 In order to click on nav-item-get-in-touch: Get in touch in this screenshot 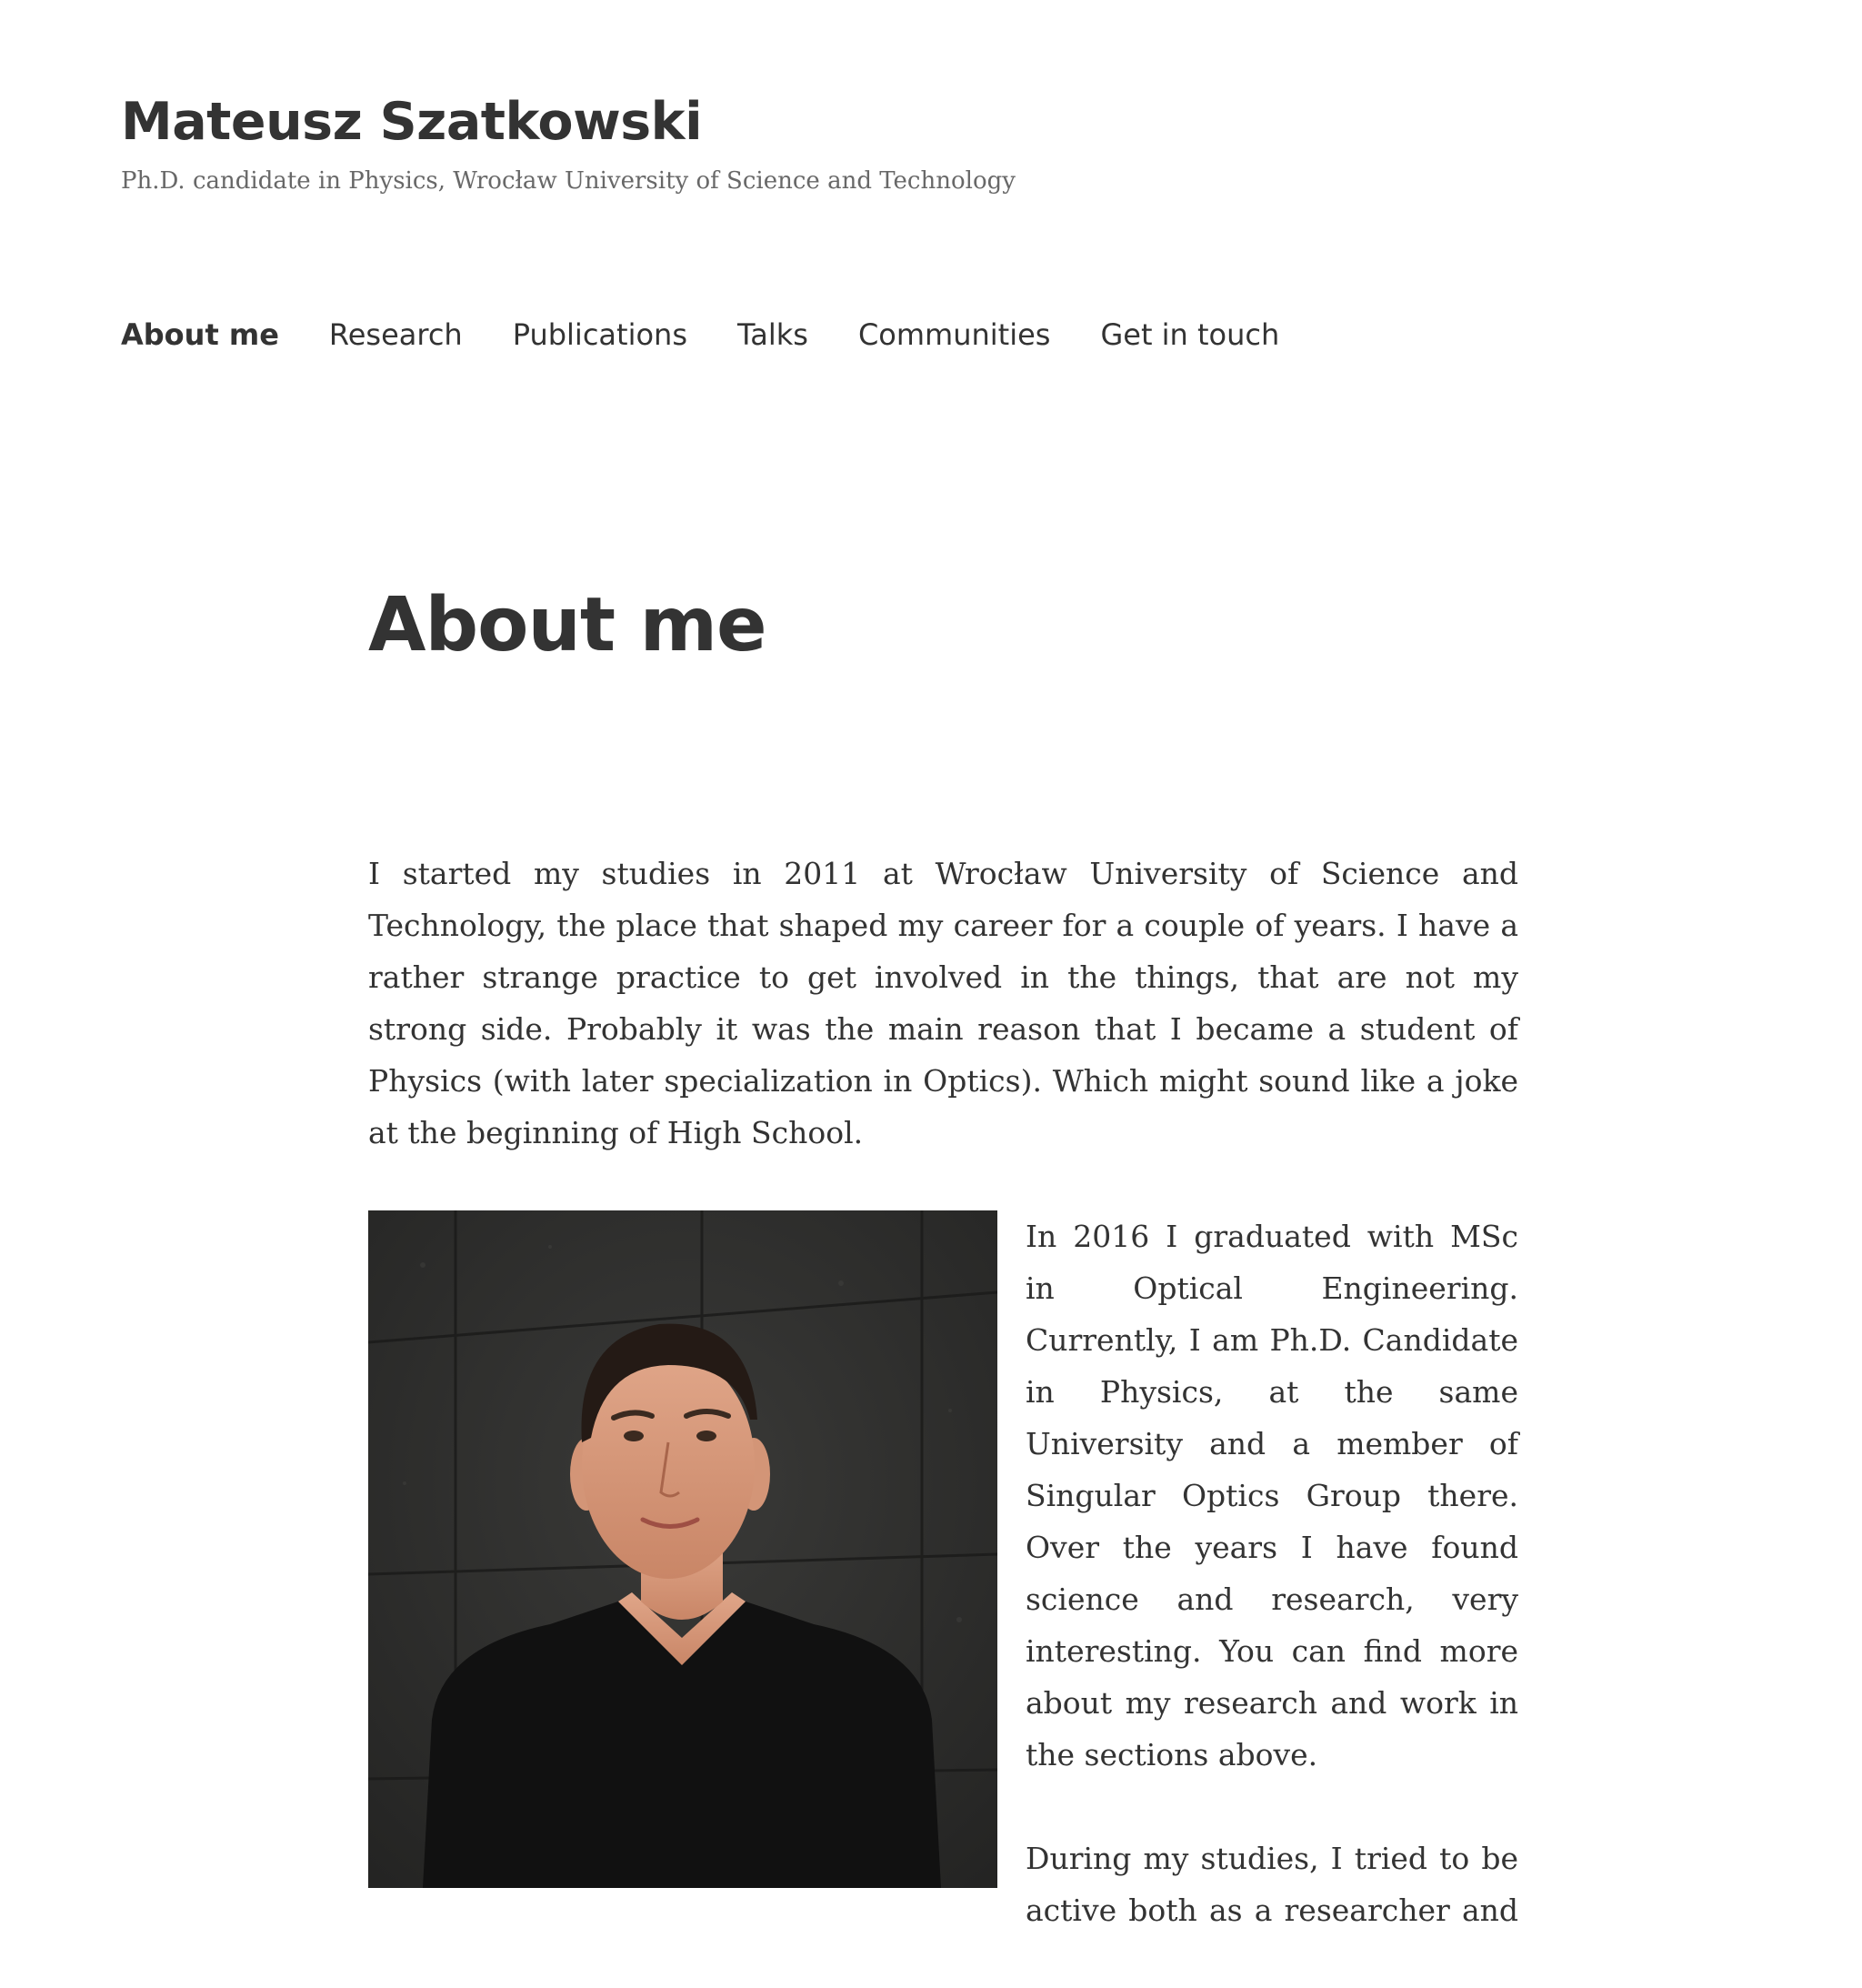, I will do `click(1189, 335)`.